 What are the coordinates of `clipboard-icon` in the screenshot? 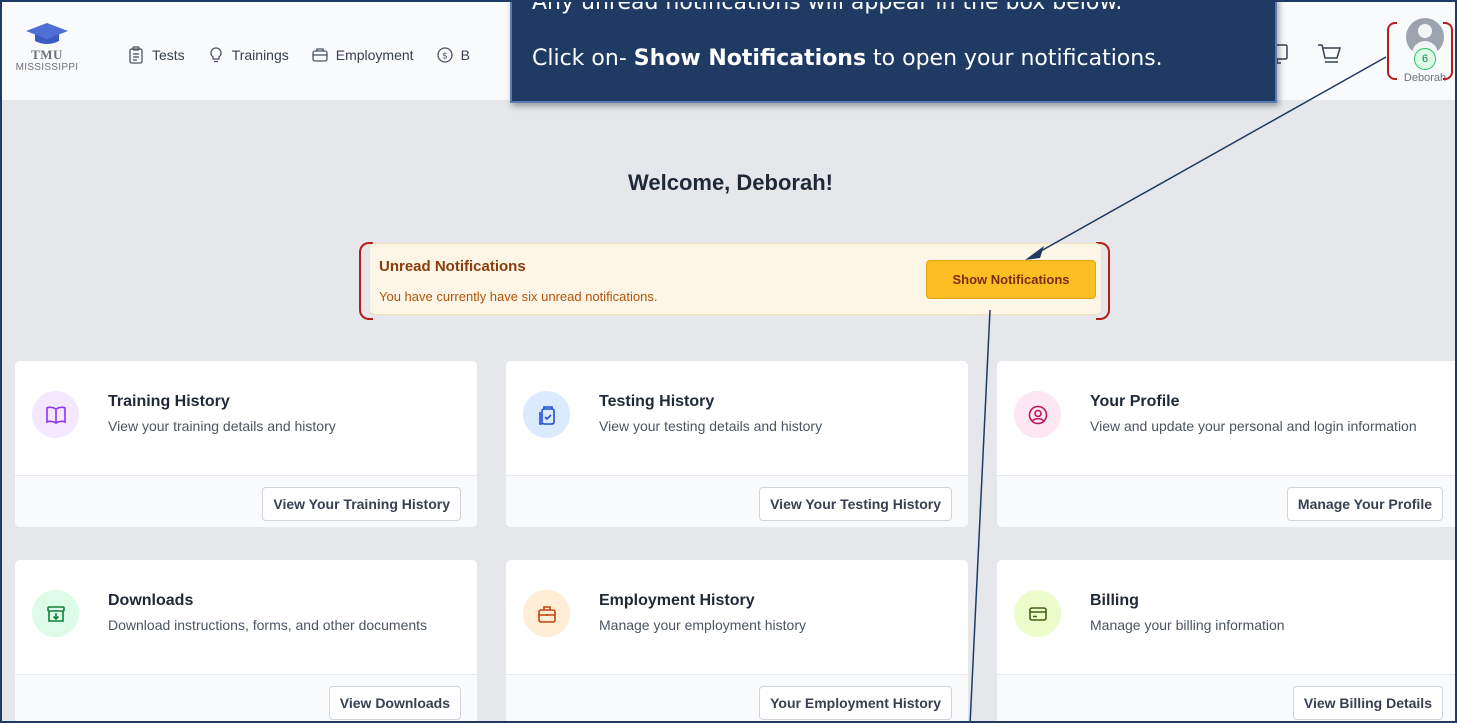 It's located at (136, 55).